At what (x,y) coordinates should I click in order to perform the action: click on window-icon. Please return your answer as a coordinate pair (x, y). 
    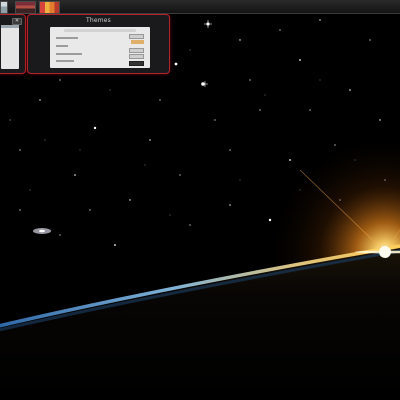
    Looking at the image, I should click on (4, 7).